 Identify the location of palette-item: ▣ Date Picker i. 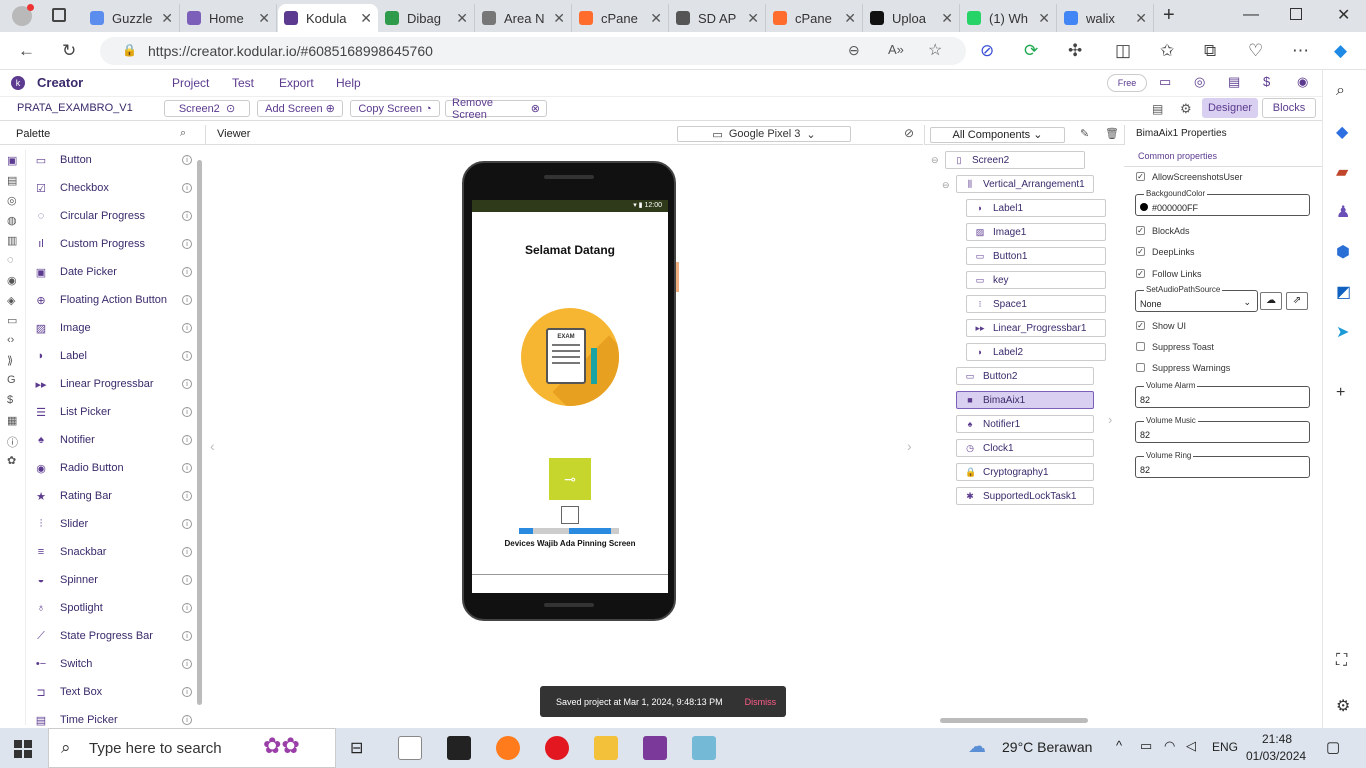
(111, 272).